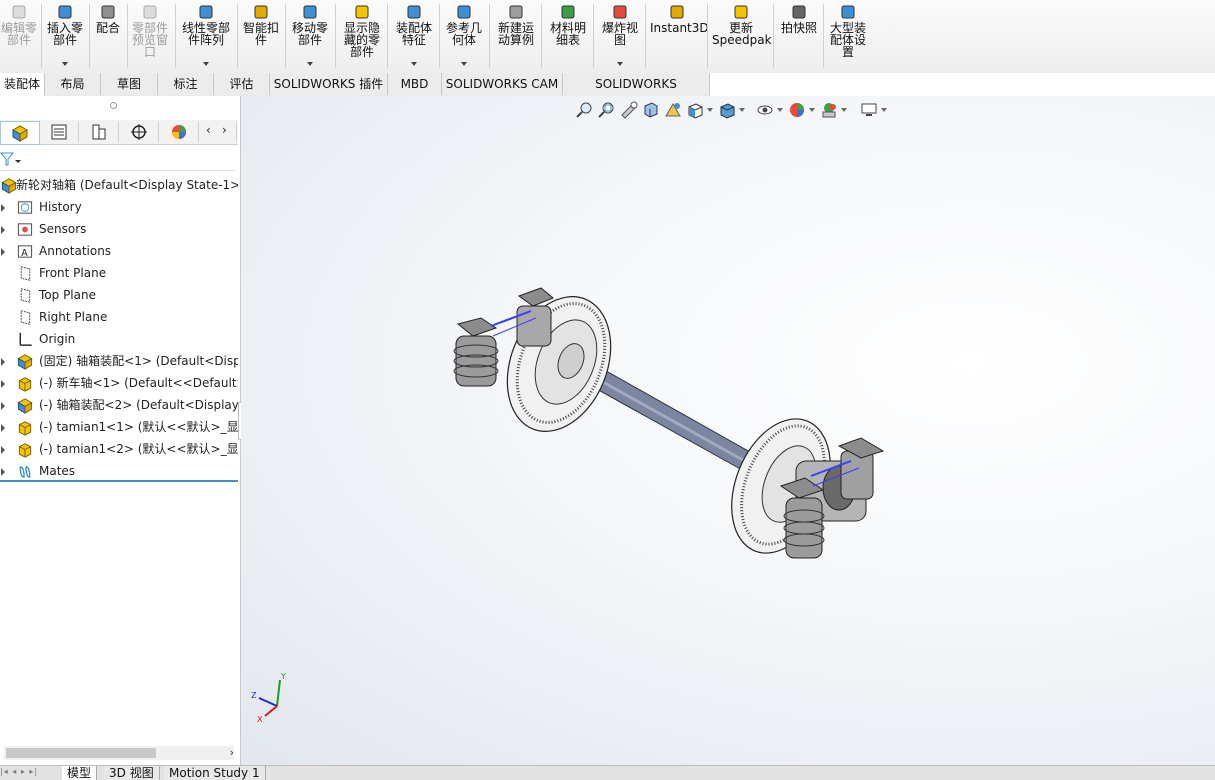  Describe the element at coordinates (119, 207) in the screenshot. I see `tree-item: History` at that location.